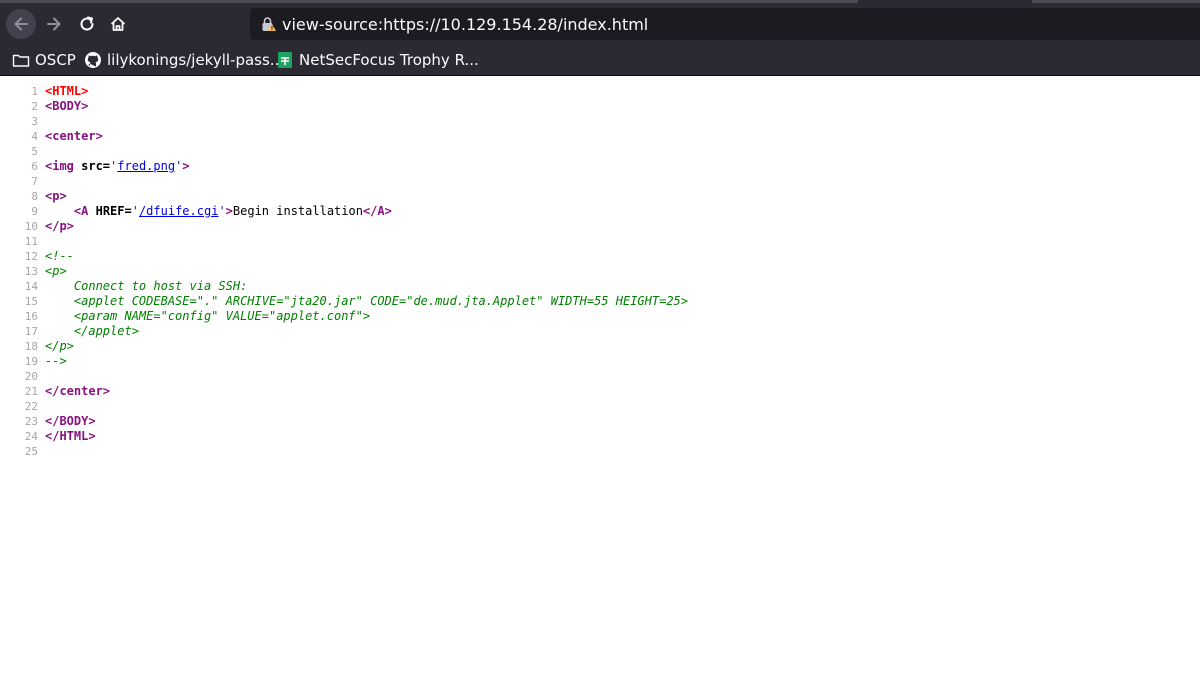  I want to click on line-code: </p>, so click(59, 226).